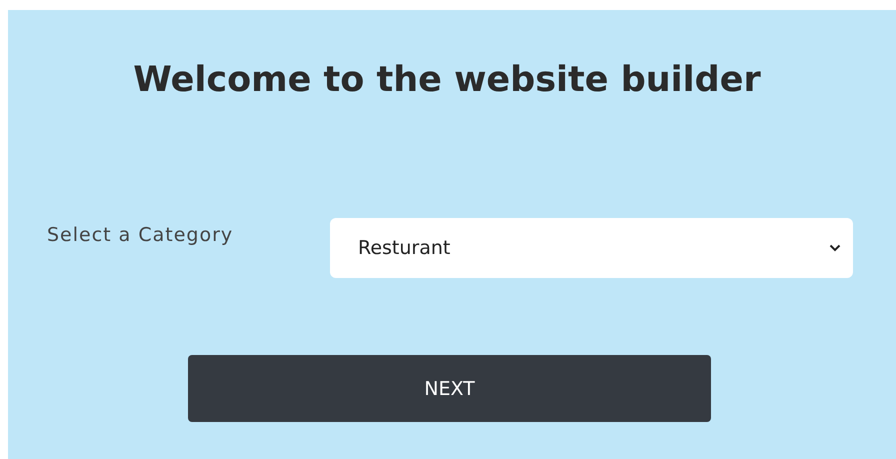  What do you see at coordinates (835, 248) in the screenshot?
I see `chevron-down-icon` at bounding box center [835, 248].